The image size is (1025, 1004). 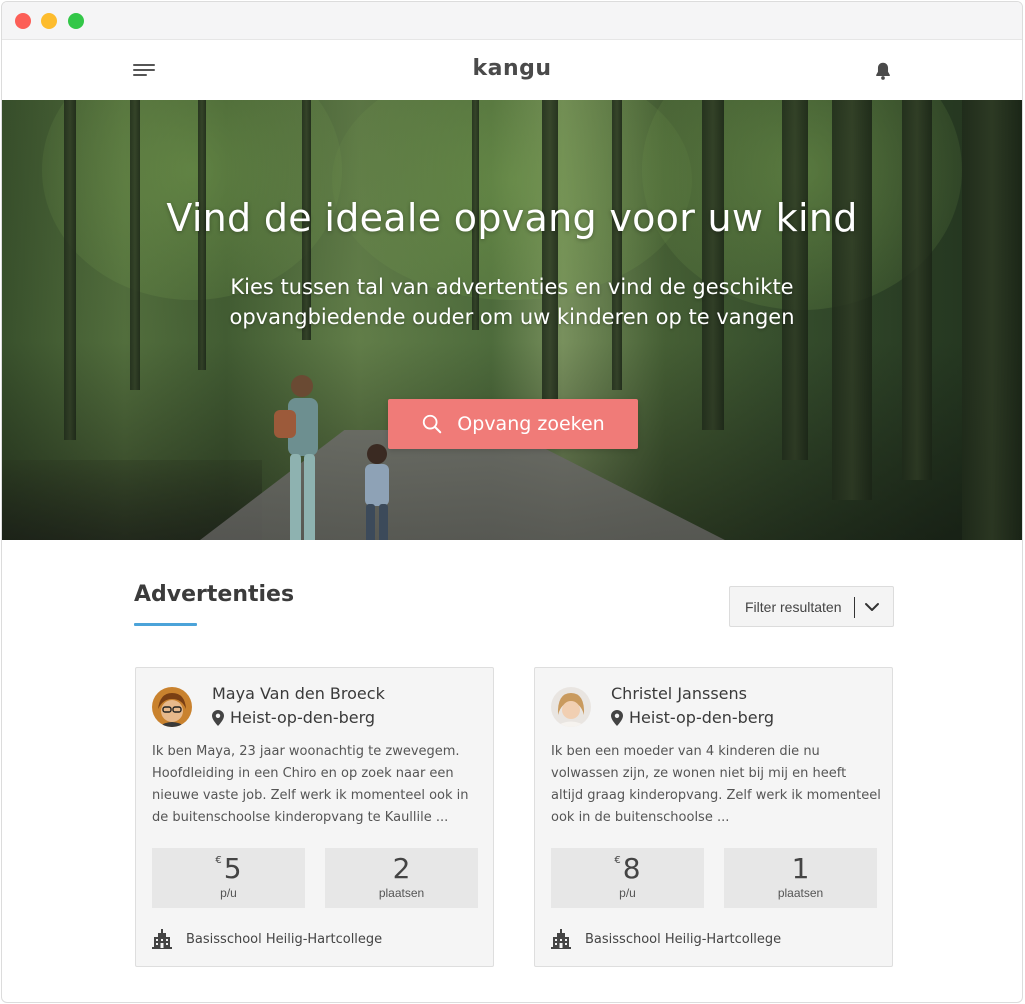 I want to click on caregiver-name: Christel Janssens, so click(x=679, y=693).